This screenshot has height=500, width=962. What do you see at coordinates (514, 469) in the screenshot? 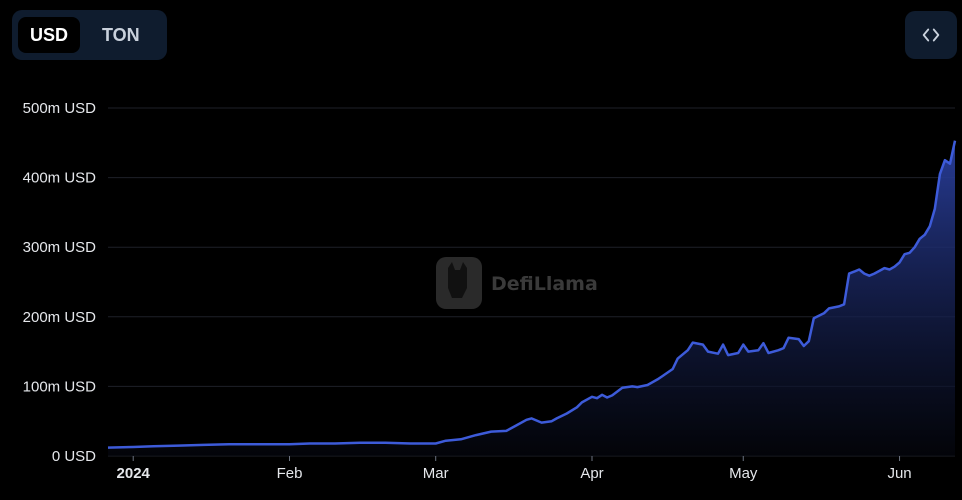
I see `x-axis-ticks: 2024 Feb Mar Apr May Jun` at bounding box center [514, 469].